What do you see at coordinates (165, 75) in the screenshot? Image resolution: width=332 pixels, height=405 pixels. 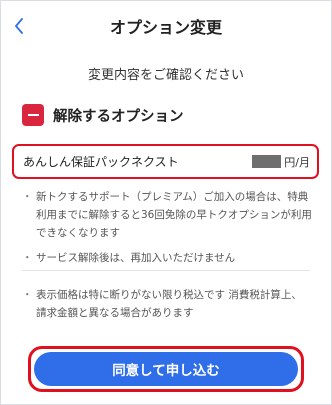 I see `lead-text: 変更内容をご確認ください` at bounding box center [165, 75].